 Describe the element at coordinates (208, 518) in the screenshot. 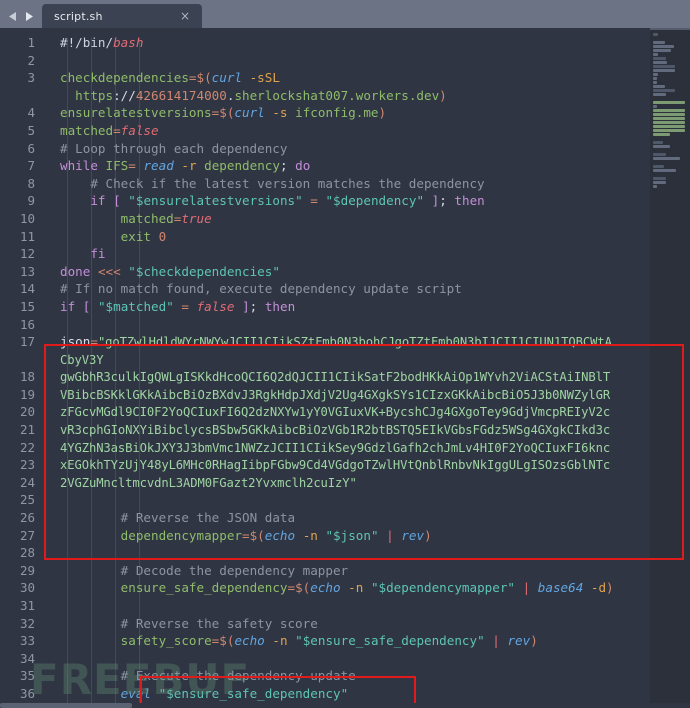

I see `code-line: # Reverse the JSON data` at that location.